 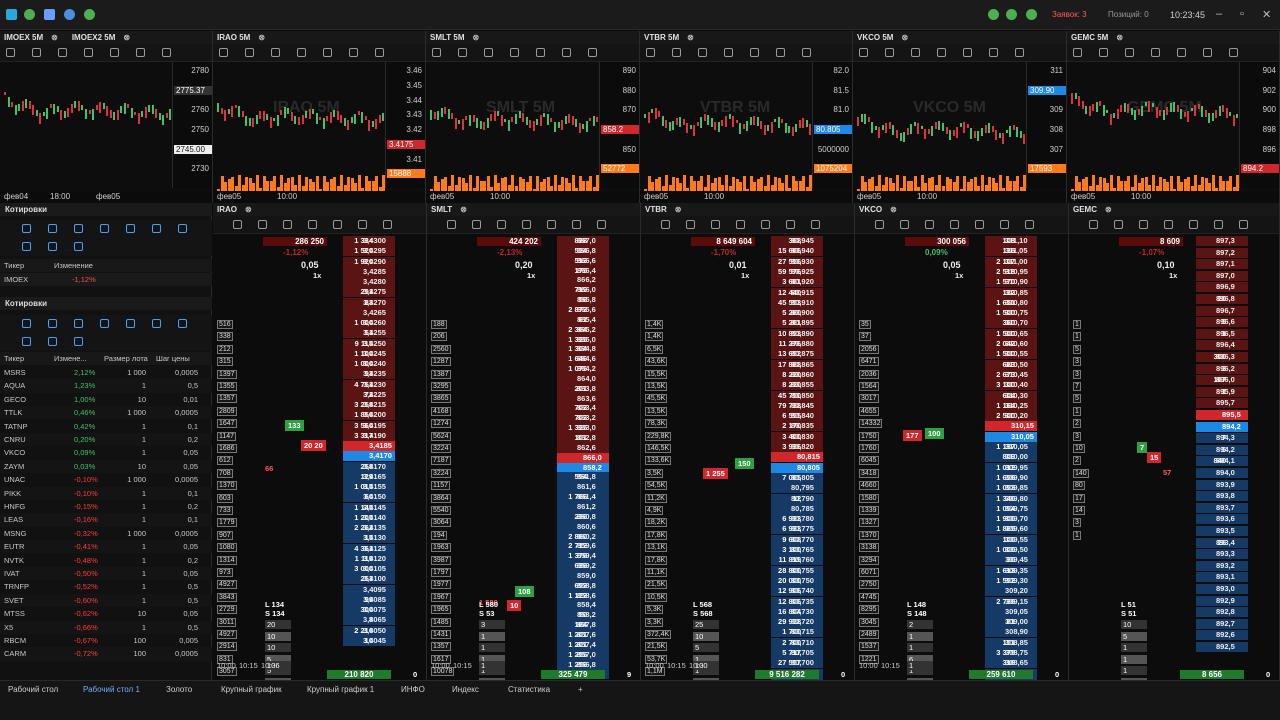 I want to click on grid-icon, so click(x=49, y=14).